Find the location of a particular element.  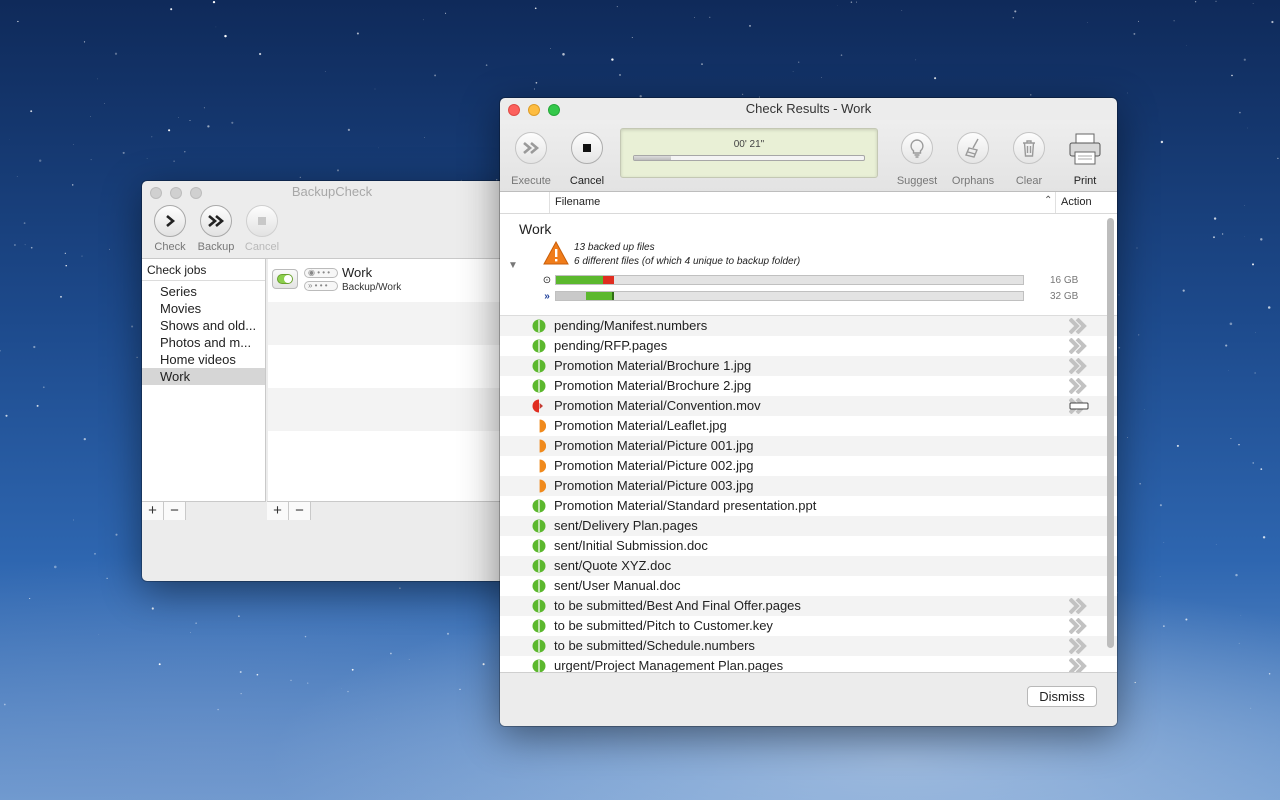

print-button: Print is located at coordinates (1085, 159).